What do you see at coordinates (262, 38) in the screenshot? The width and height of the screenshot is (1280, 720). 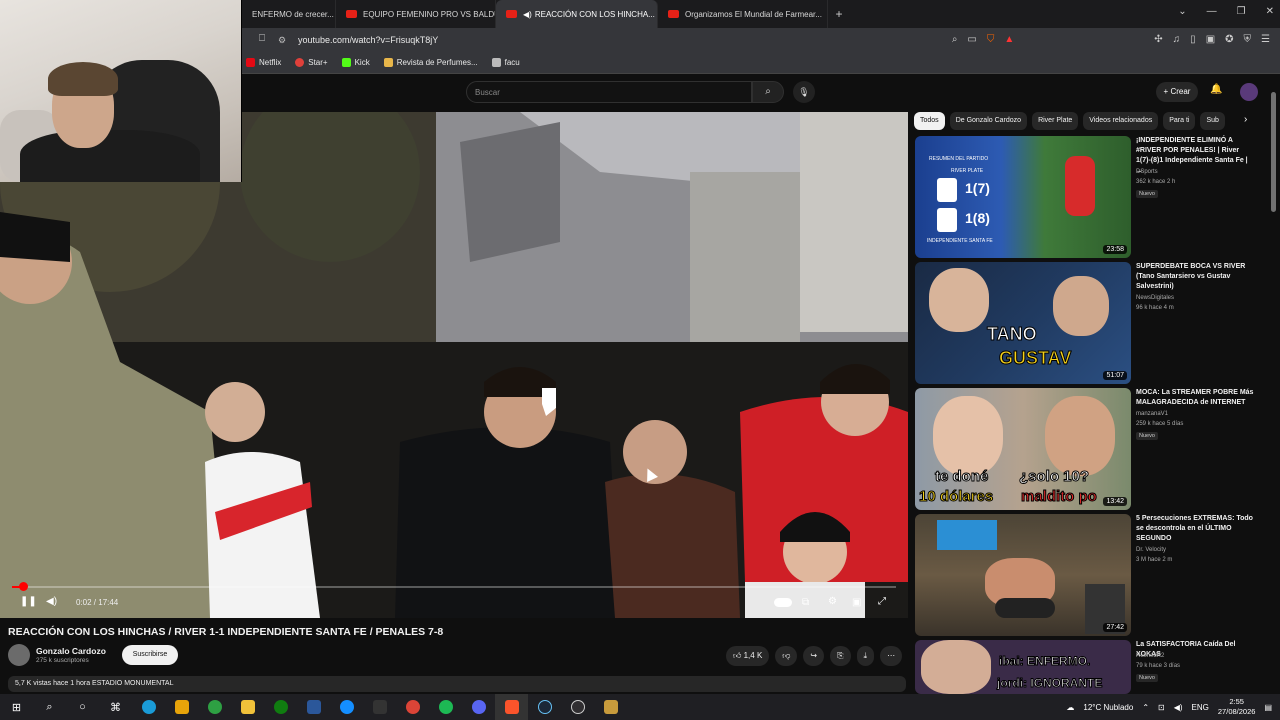 I see `bookmark-page-icon: ⎕` at bounding box center [262, 38].